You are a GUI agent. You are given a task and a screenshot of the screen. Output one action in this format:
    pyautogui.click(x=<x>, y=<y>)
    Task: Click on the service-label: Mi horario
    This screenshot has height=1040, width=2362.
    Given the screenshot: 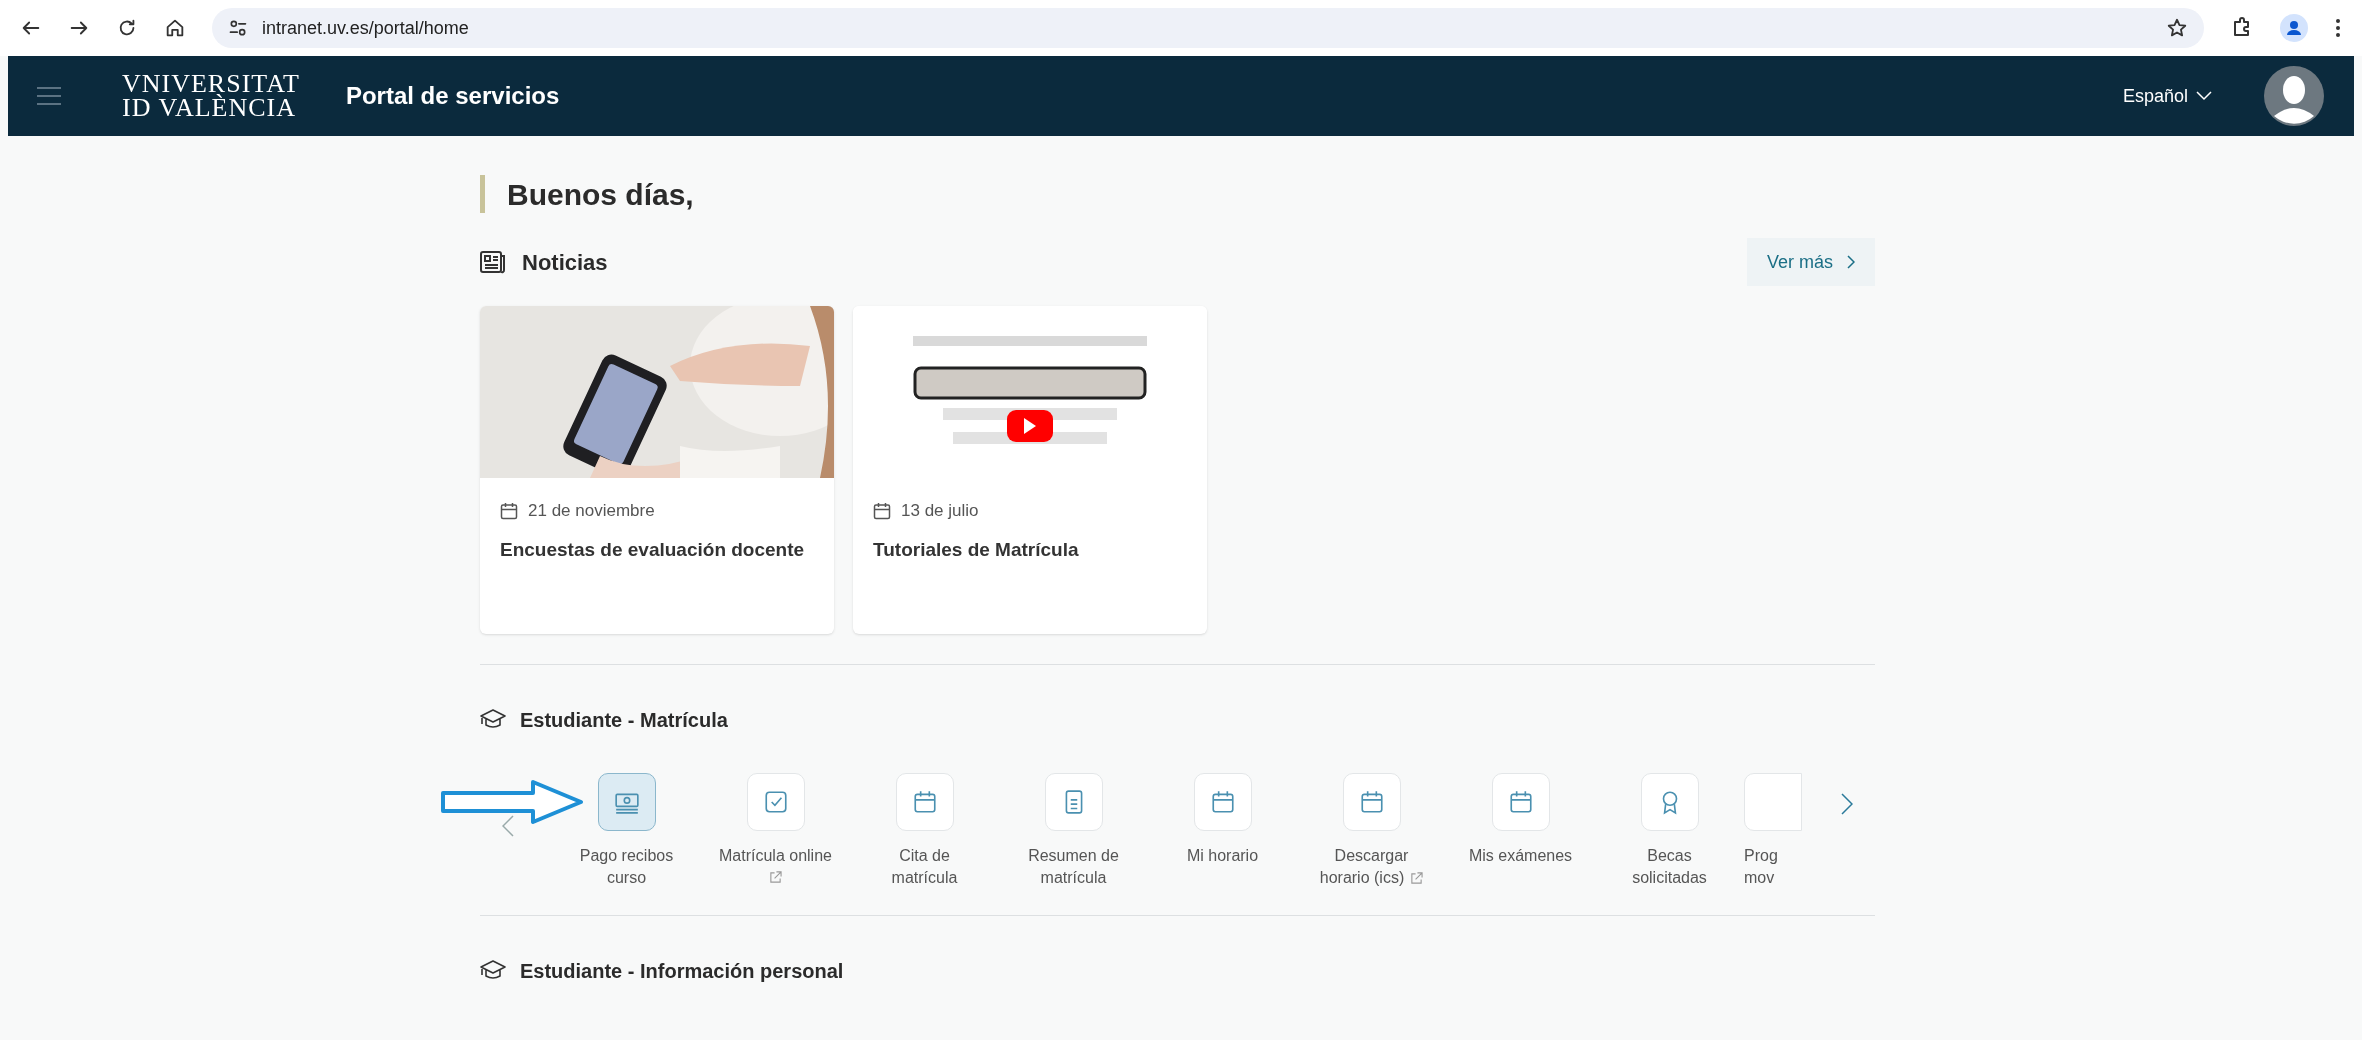 What is the action you would take?
    pyautogui.click(x=1222, y=856)
    